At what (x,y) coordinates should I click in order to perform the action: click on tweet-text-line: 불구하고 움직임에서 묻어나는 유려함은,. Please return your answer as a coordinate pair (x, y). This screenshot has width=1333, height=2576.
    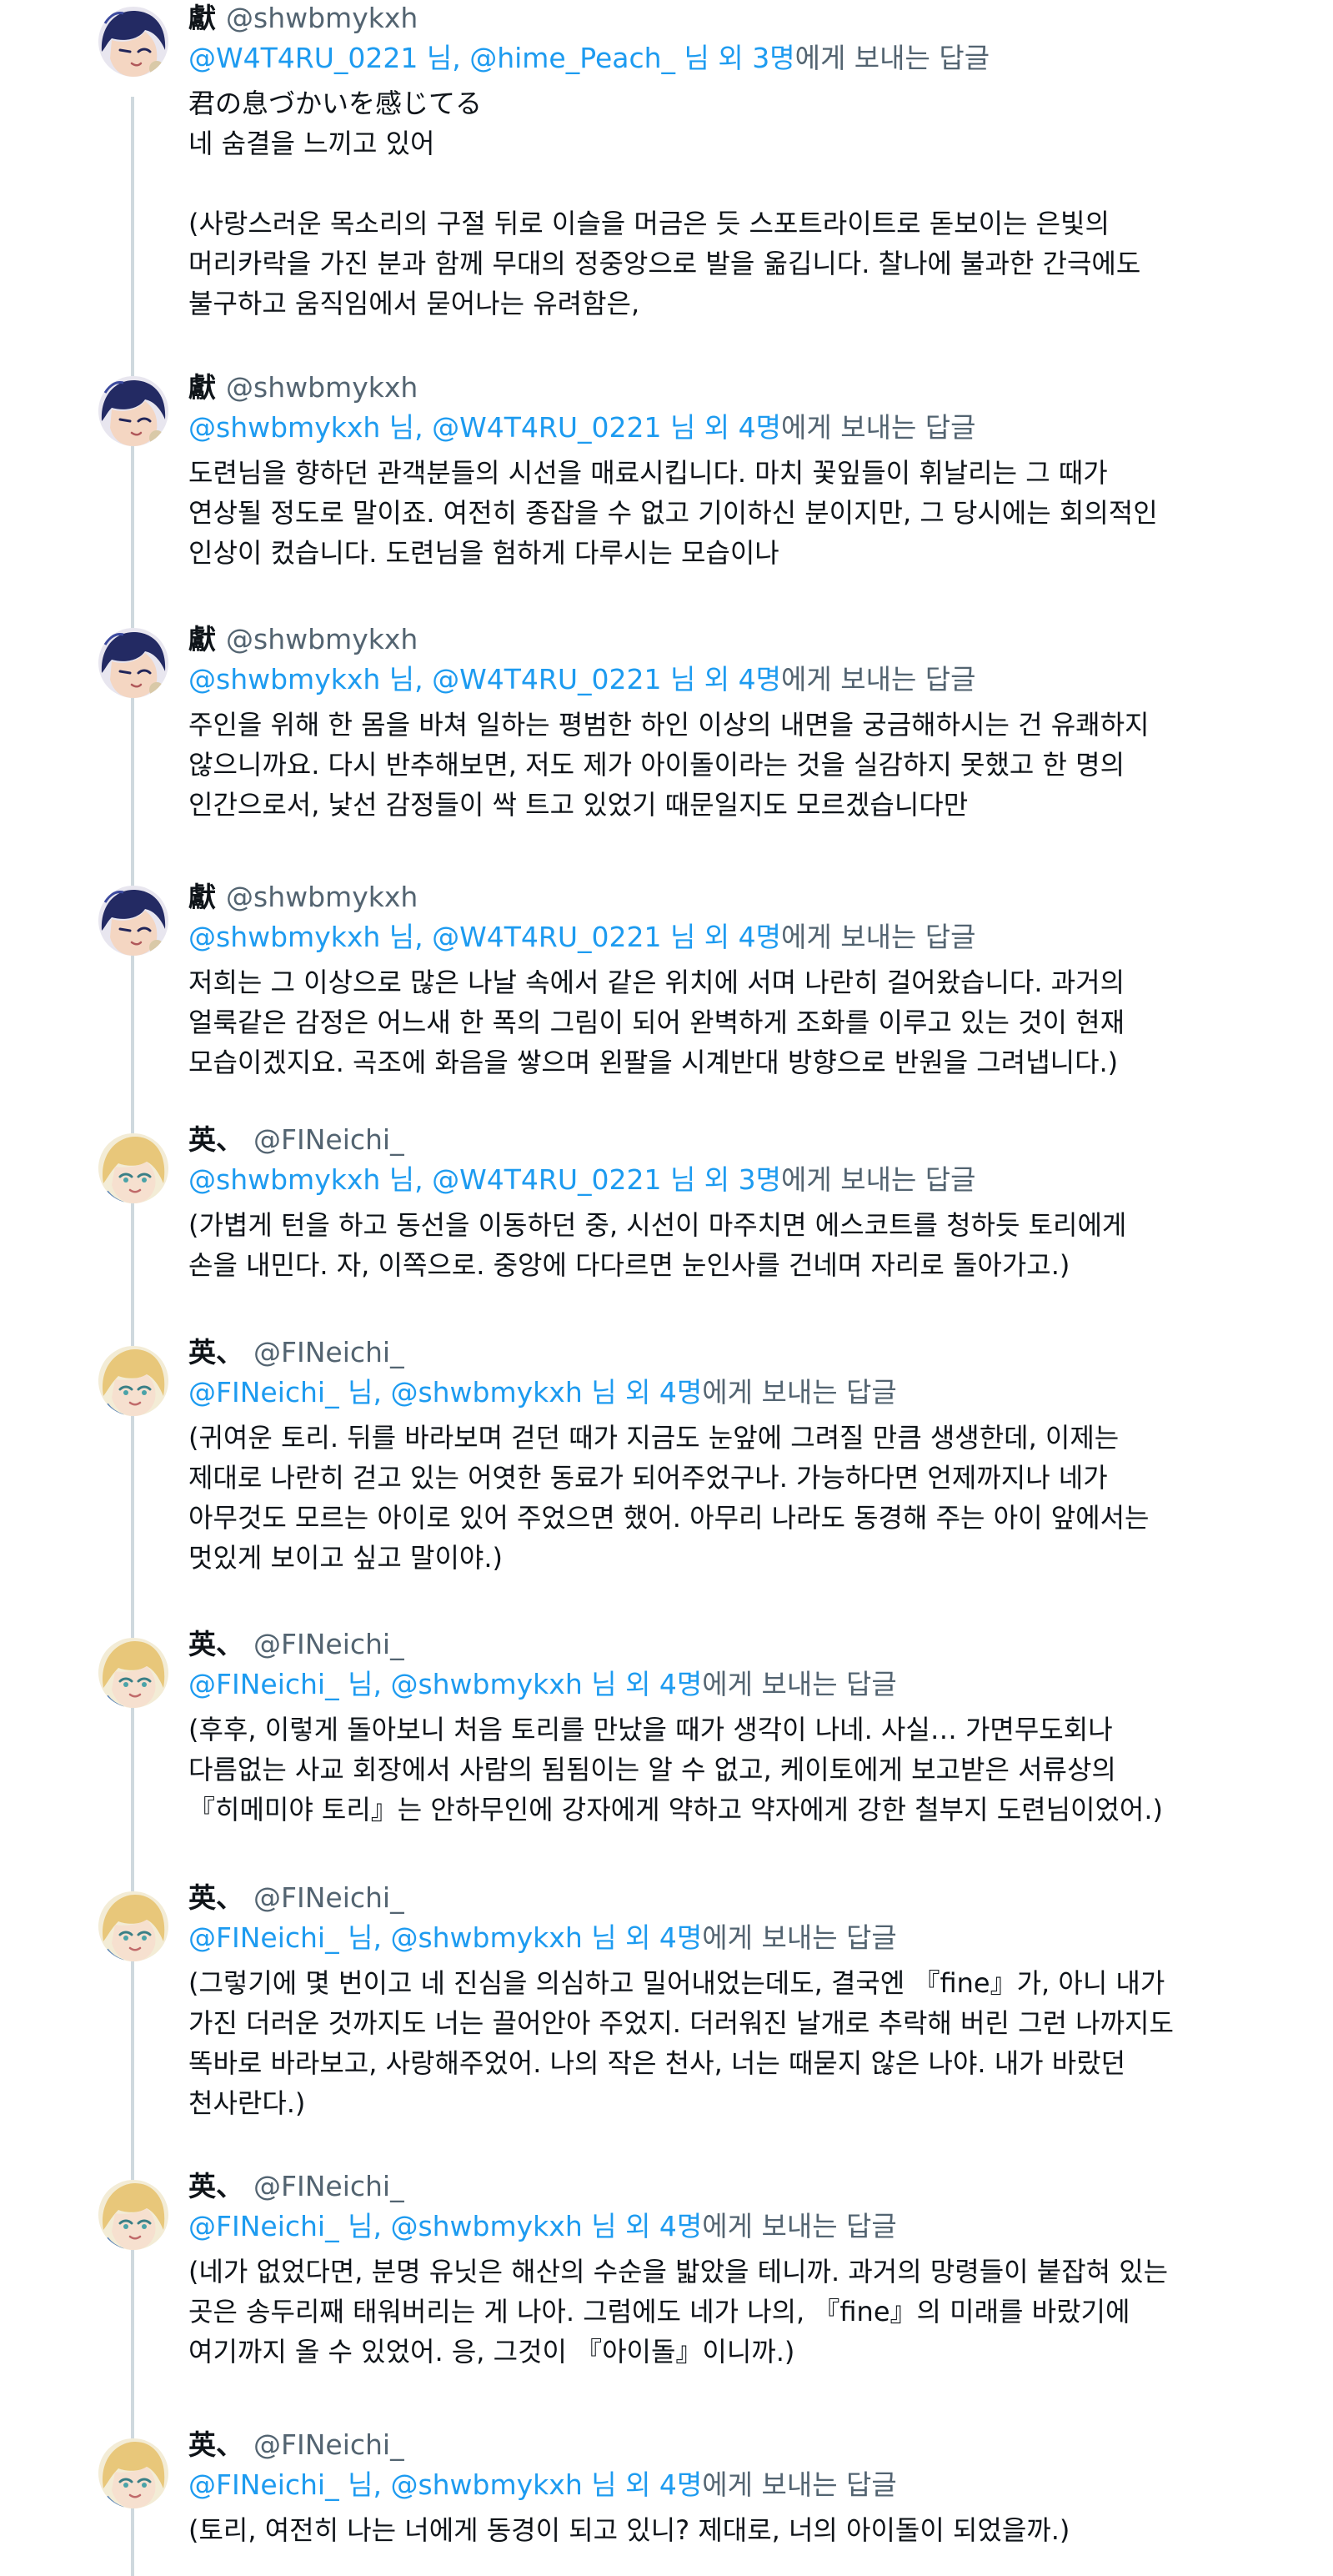
    Looking at the image, I should click on (414, 303).